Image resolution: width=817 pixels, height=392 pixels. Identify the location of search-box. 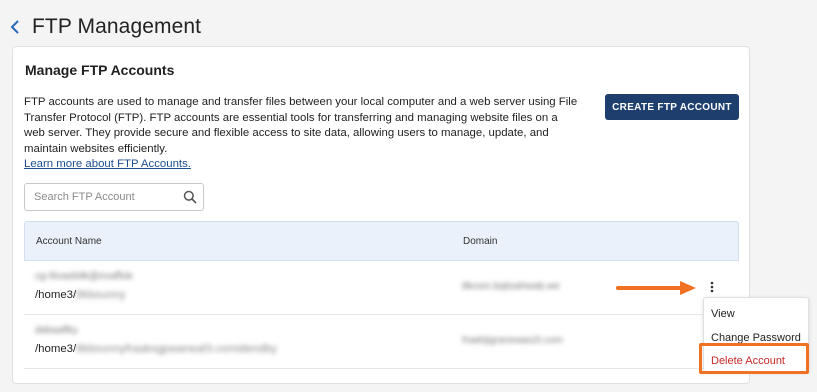
(114, 197).